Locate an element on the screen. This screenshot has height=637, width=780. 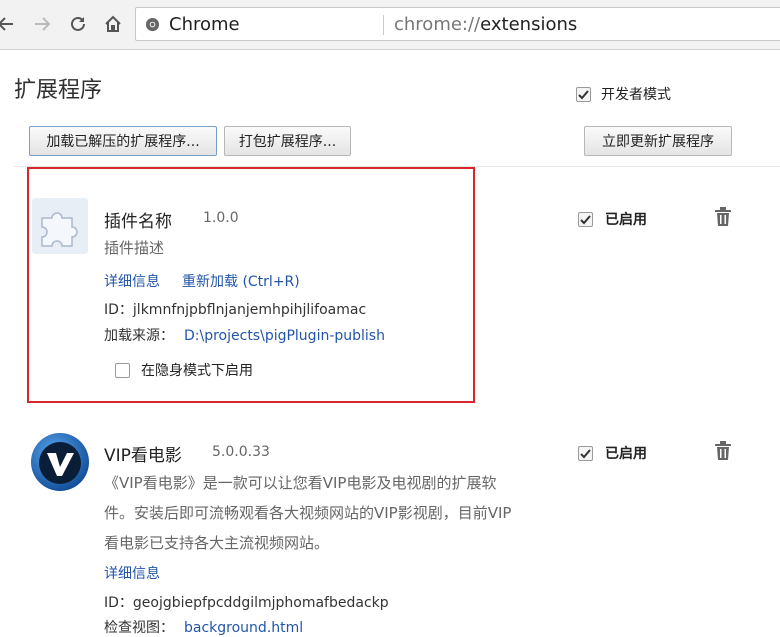
incognito-toggle: 在隐身模式下启用 is located at coordinates (178, 370).